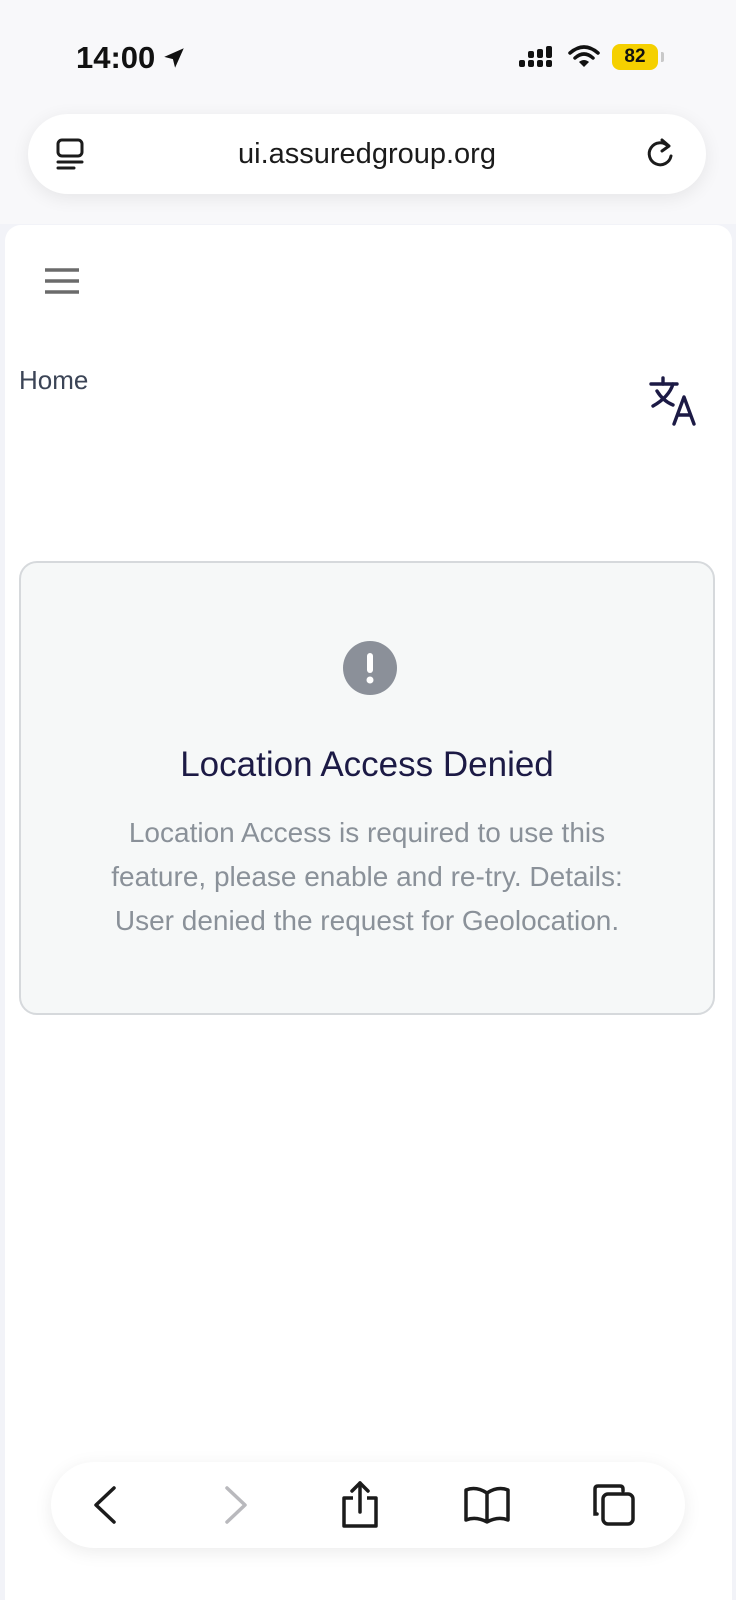 The height and width of the screenshot is (1600, 736). Describe the element at coordinates (635, 56) in the screenshot. I see `battery-level: 82` at that location.